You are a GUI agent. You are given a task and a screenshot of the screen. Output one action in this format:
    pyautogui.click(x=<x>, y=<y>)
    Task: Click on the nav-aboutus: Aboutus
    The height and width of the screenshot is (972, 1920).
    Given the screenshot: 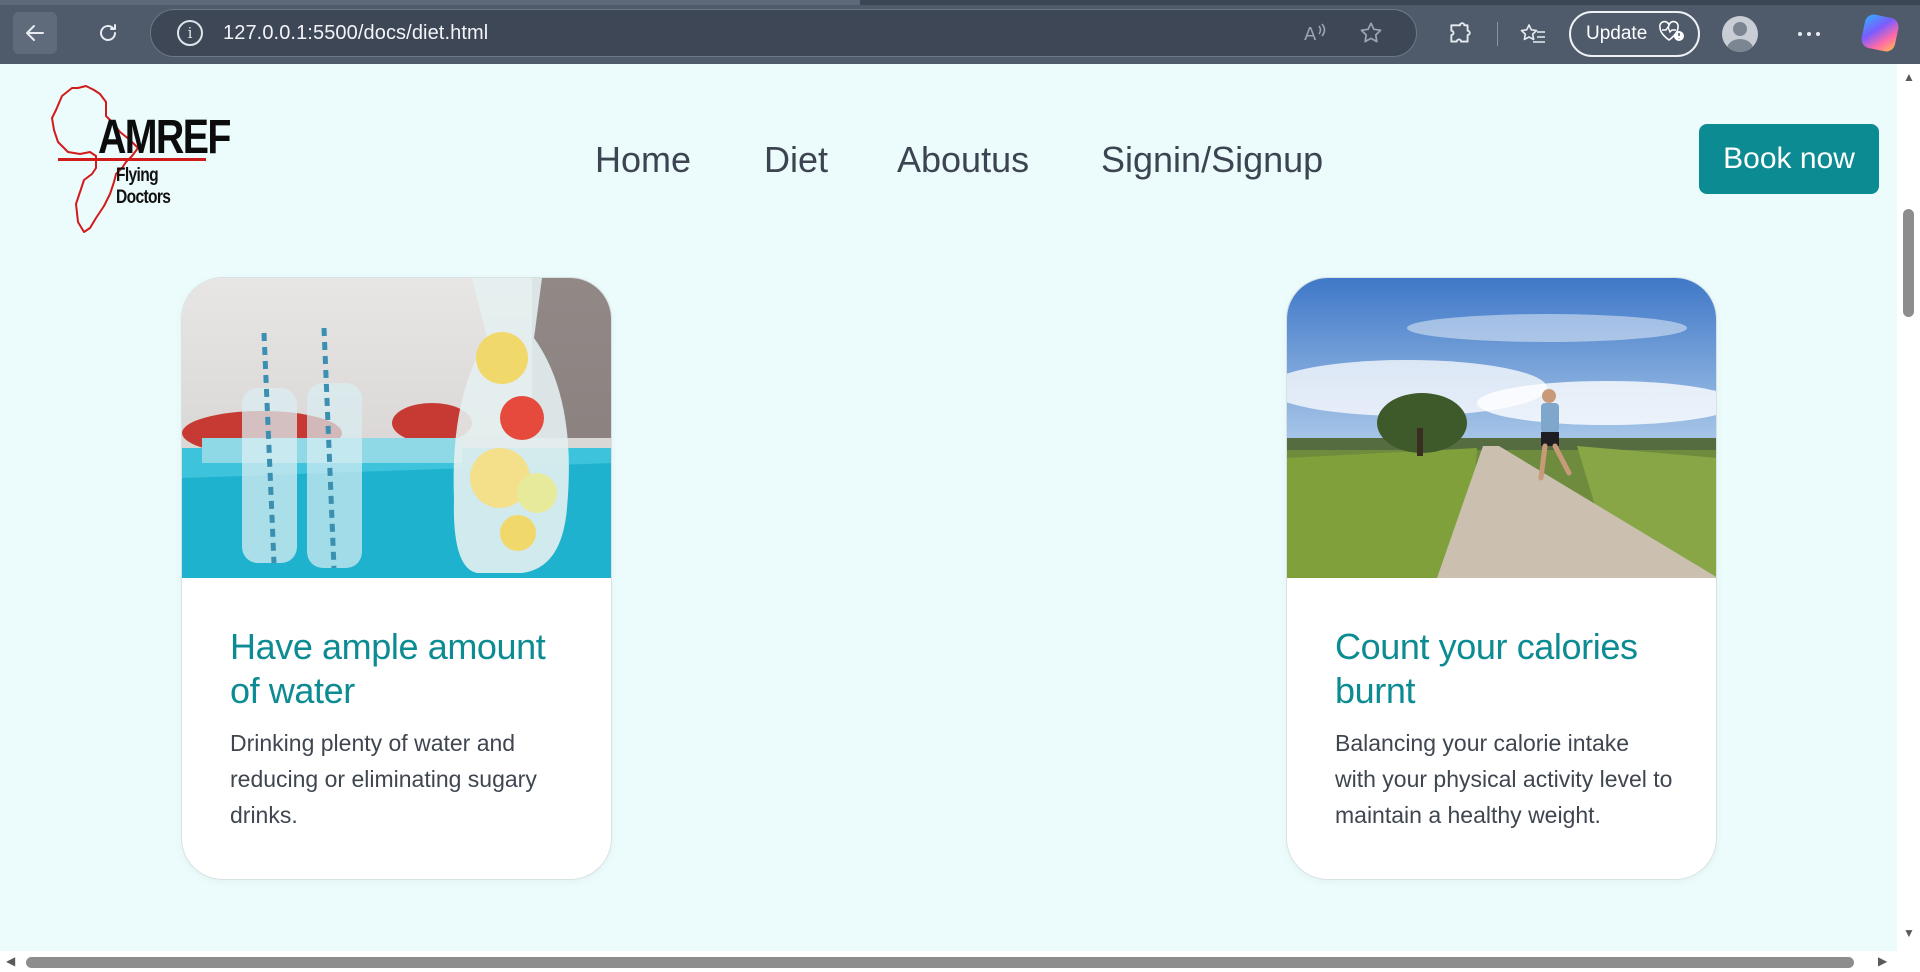 What is the action you would take?
    pyautogui.click(x=963, y=160)
    